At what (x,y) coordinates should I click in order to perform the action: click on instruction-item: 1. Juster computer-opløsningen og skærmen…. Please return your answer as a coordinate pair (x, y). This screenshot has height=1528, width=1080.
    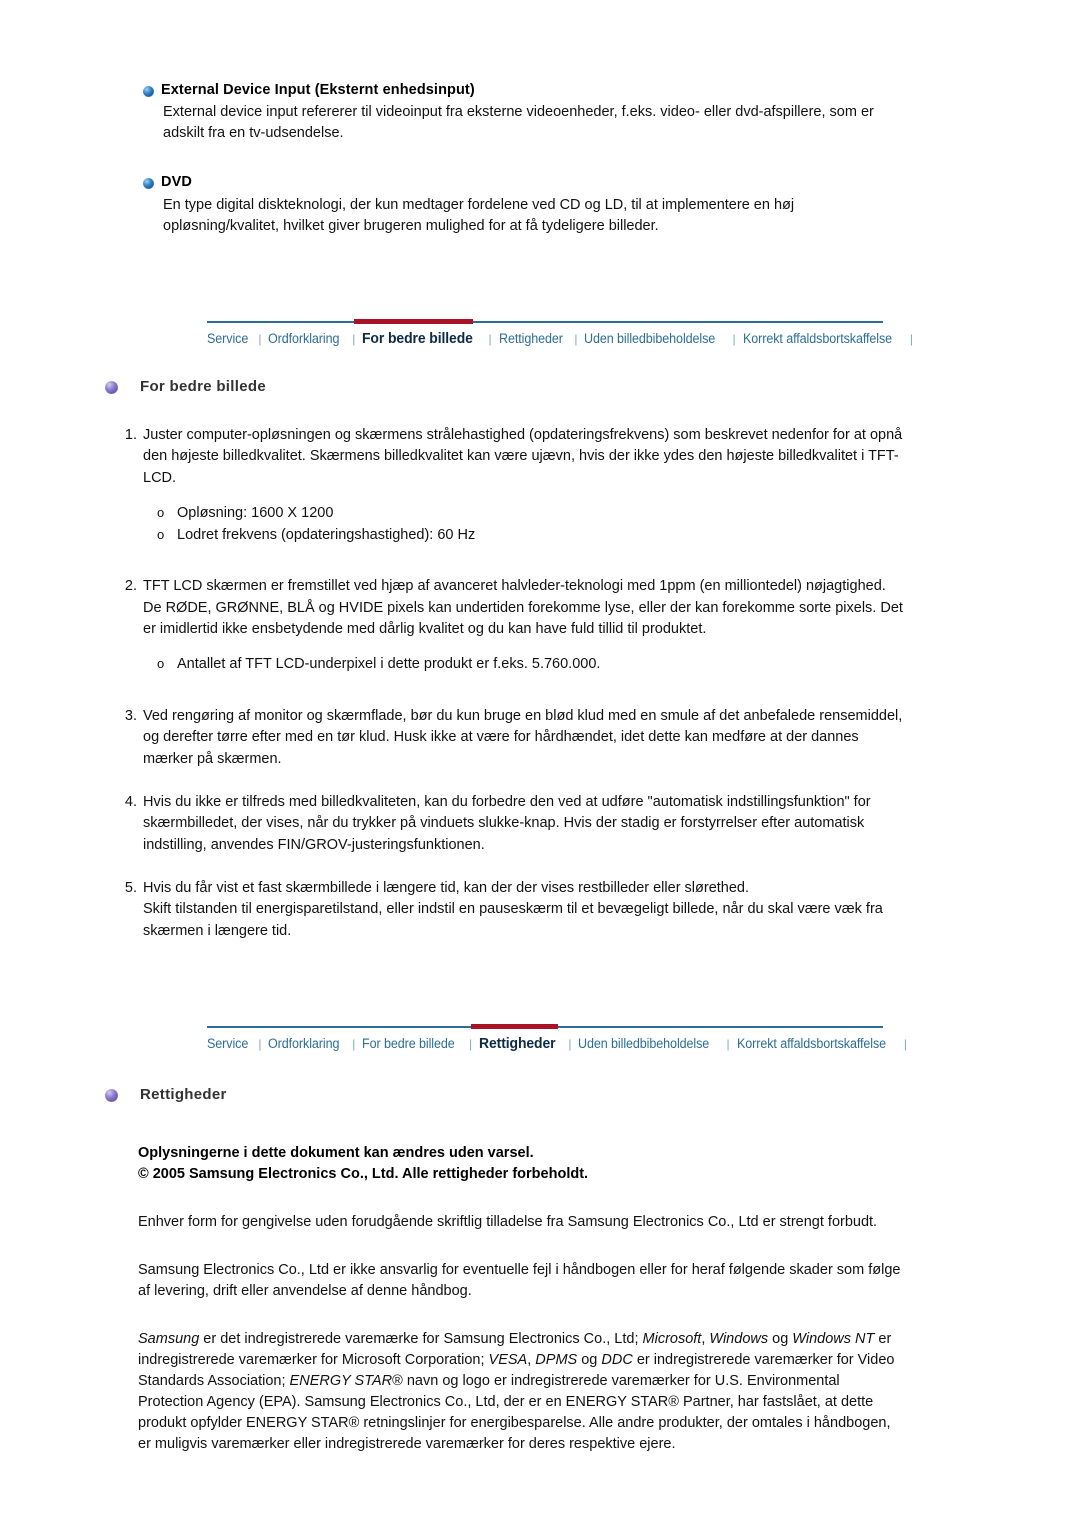
    Looking at the image, I should click on (505, 485).